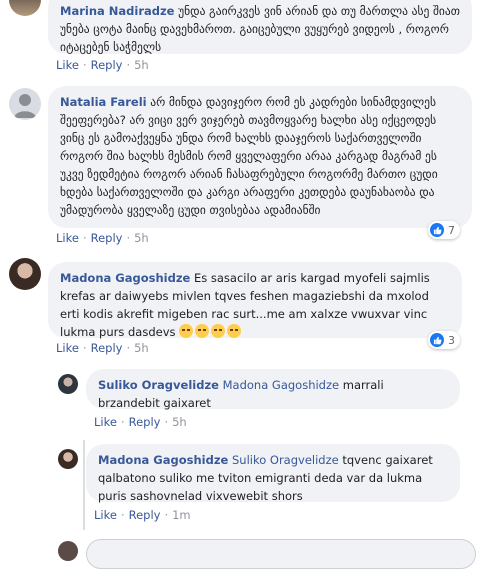 The image size is (492, 569). Describe the element at coordinates (68, 551) in the screenshot. I see `composer-avatar` at that location.